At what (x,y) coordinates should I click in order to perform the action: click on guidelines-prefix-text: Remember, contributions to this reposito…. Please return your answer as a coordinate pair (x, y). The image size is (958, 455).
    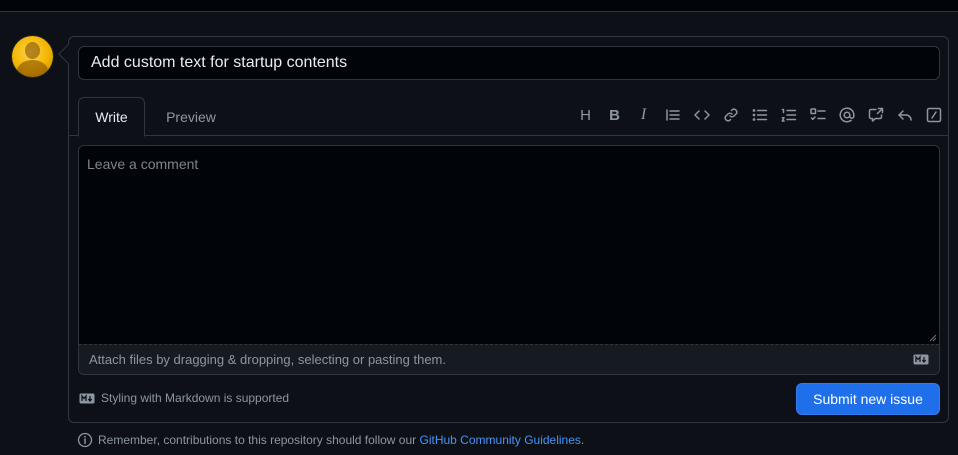
    Looking at the image, I should click on (259, 440).